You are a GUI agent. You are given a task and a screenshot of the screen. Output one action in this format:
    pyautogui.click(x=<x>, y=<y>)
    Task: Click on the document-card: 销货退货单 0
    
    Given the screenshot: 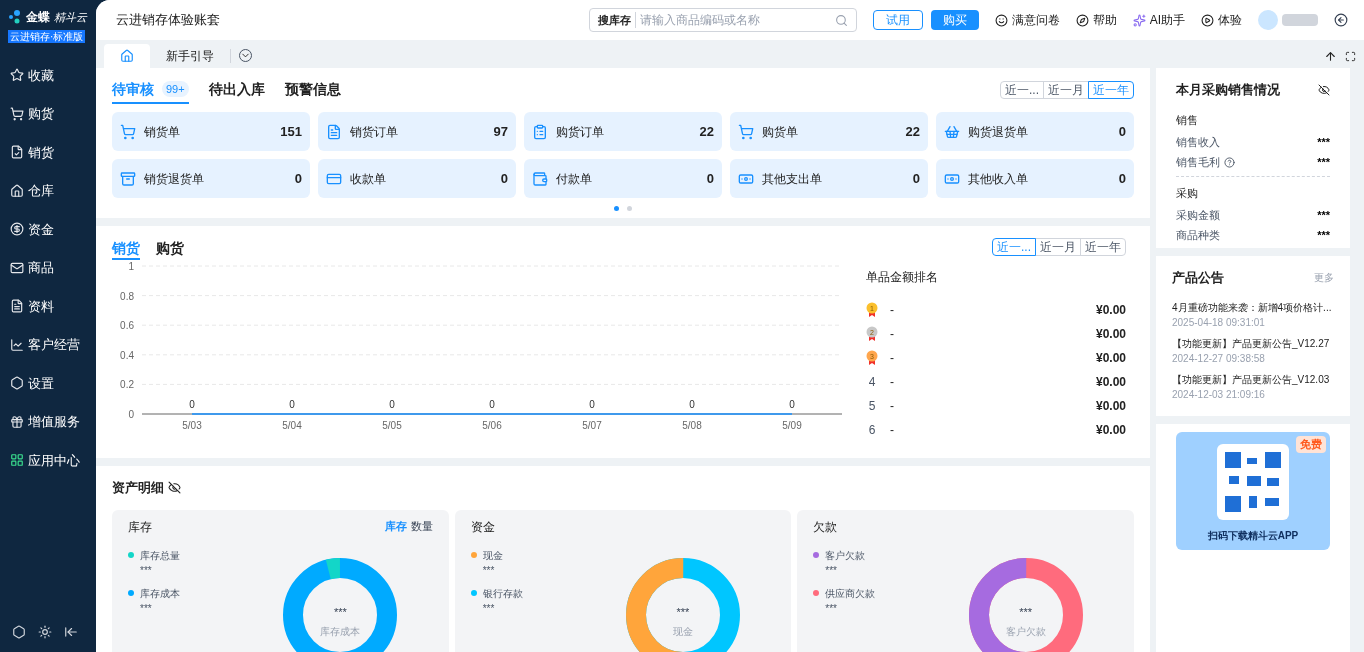 What is the action you would take?
    pyautogui.click(x=211, y=178)
    